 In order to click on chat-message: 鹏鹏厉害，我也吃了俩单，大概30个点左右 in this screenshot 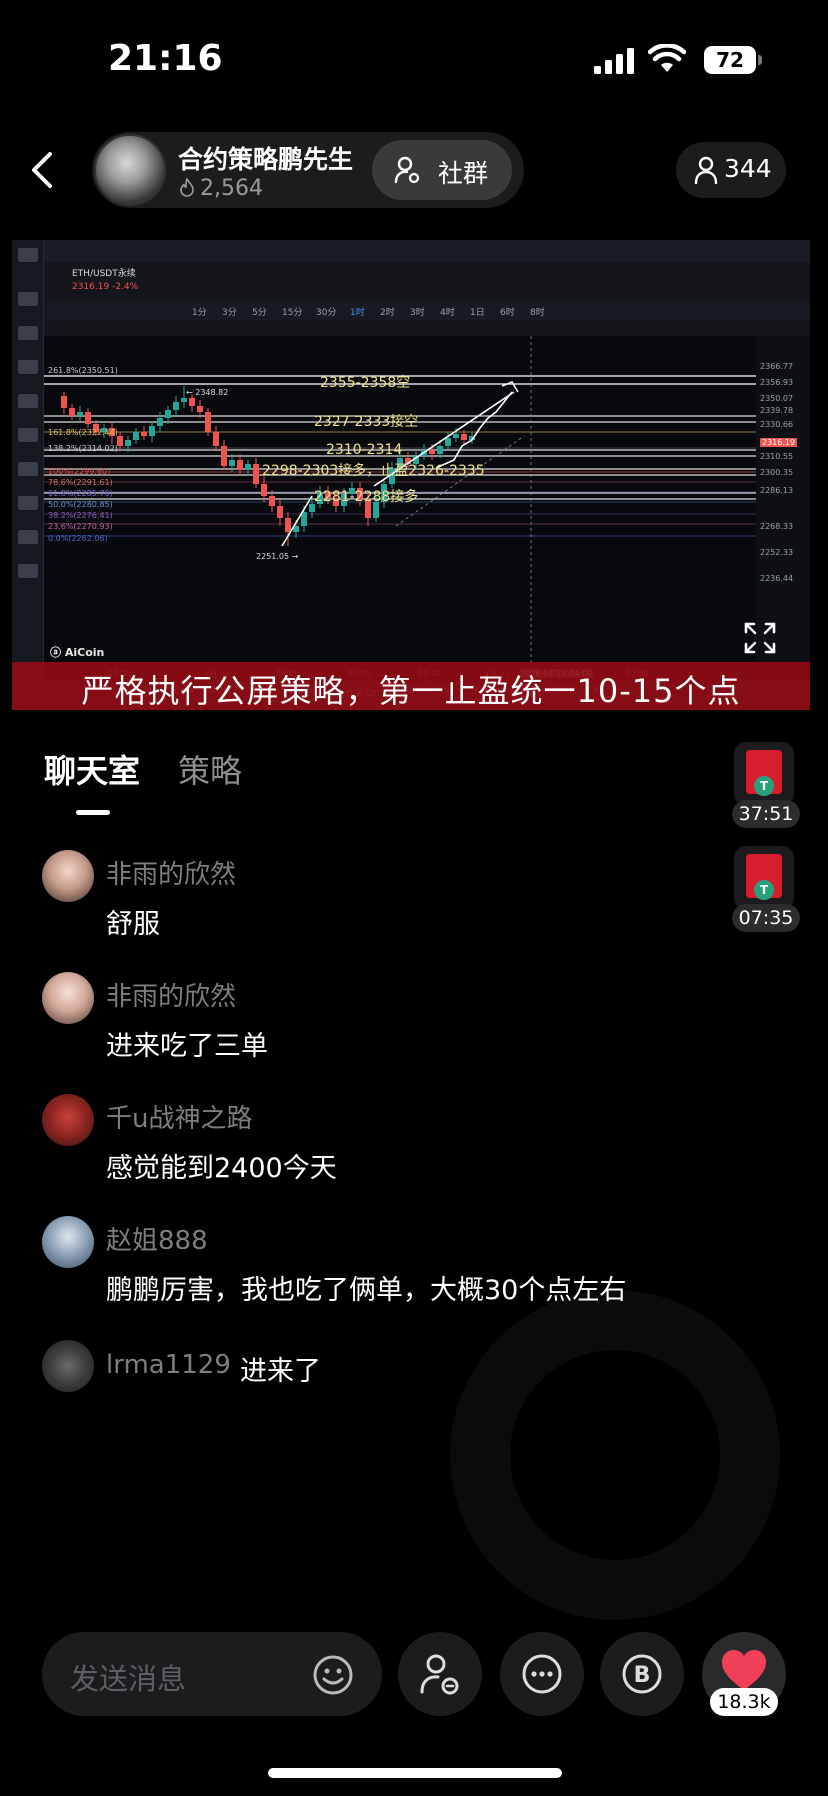, I will do `click(366, 1290)`.